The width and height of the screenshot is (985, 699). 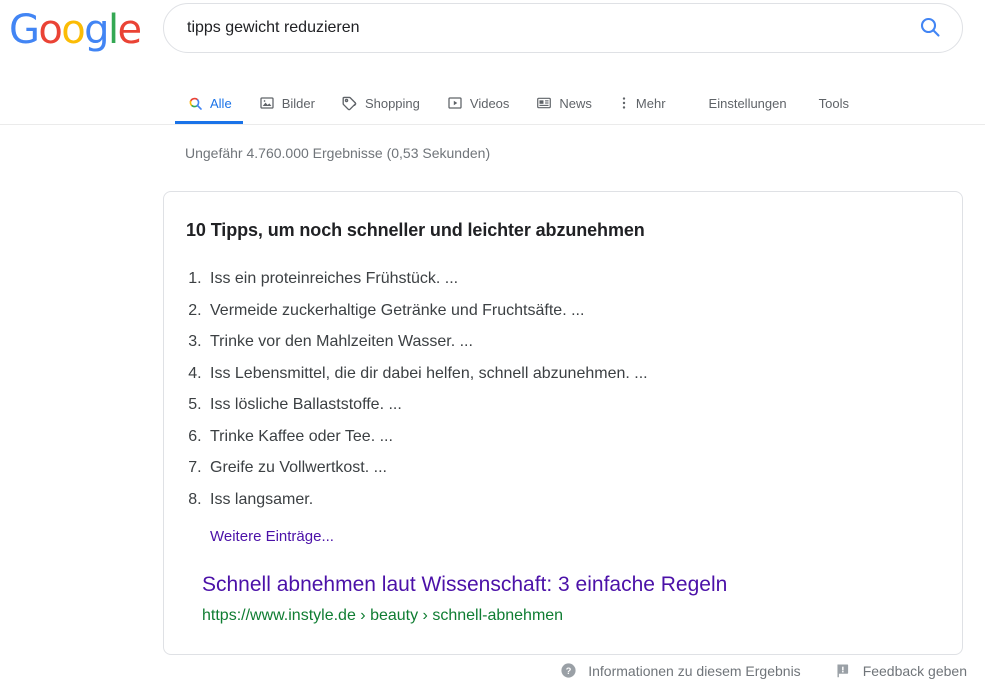 What do you see at coordinates (650, 103) in the screenshot?
I see `tab-label-mehr: Mehr` at bounding box center [650, 103].